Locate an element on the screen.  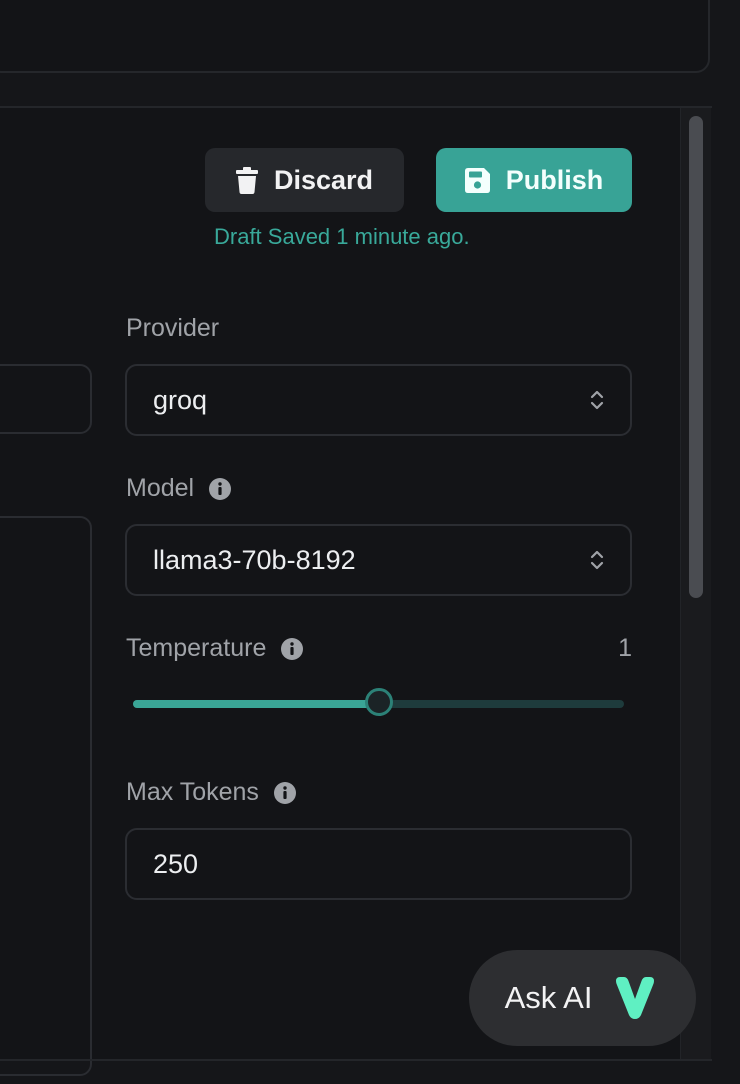
temperature-slider is located at coordinates (378, 702).